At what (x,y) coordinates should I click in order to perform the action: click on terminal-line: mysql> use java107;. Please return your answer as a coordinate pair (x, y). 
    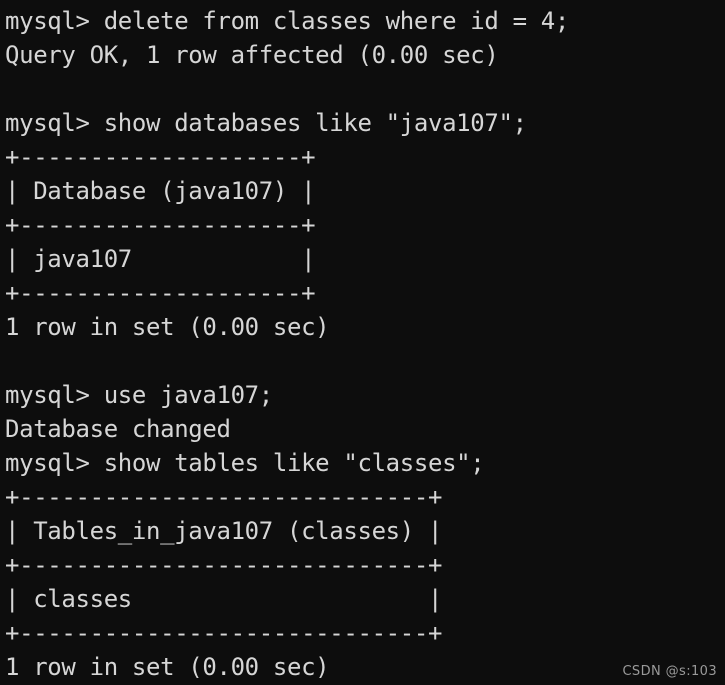
    Looking at the image, I should click on (139, 395).